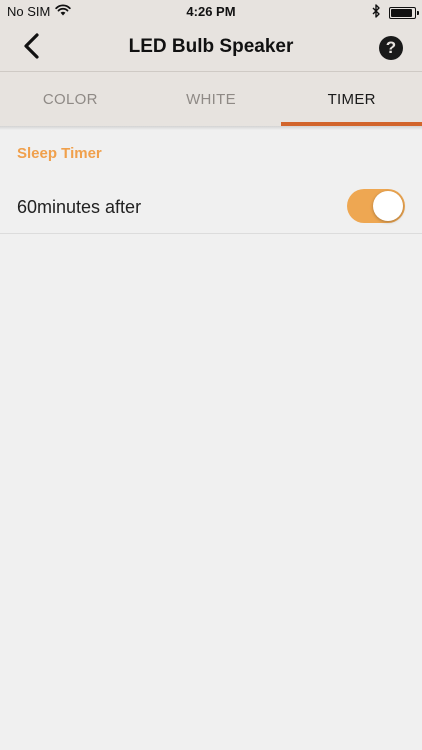 Image resolution: width=422 pixels, height=750 pixels. I want to click on nav-bar: LED Bulb Speaker ?, so click(211, 48).